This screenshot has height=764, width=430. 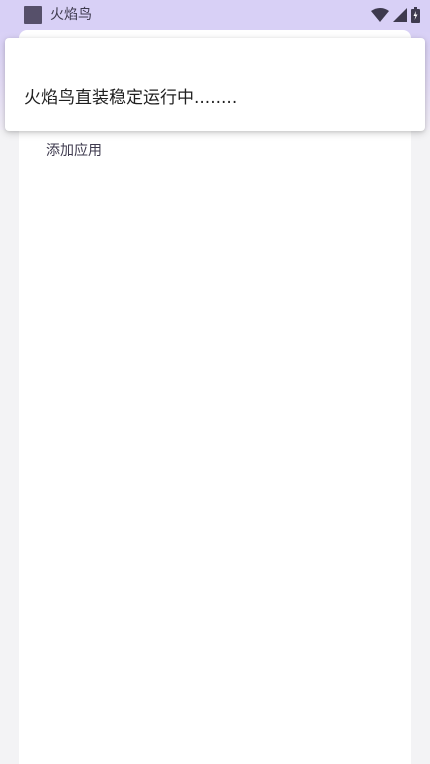 What do you see at coordinates (71, 15) in the screenshot?
I see `status-app-title: 火焰鸟` at bounding box center [71, 15].